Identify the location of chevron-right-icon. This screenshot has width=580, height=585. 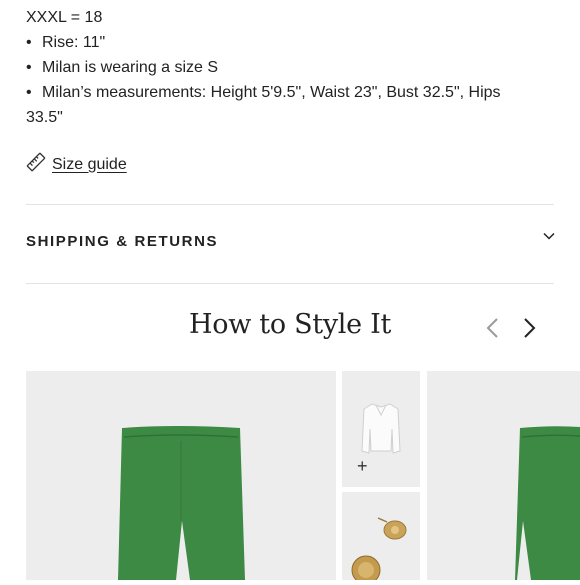
(529, 330).